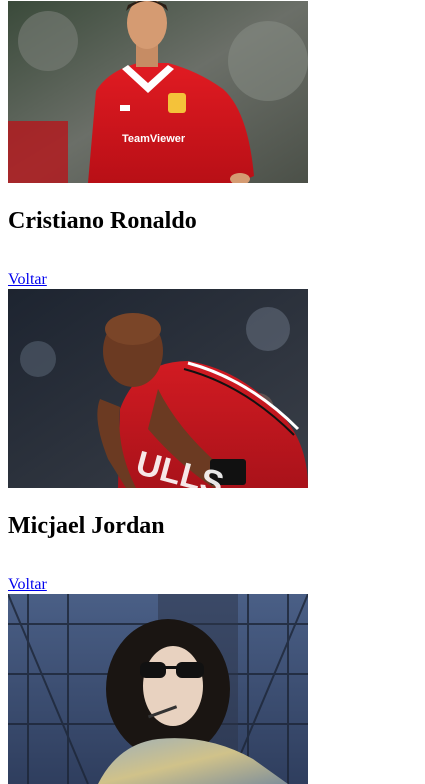 This screenshot has height=784, width=425. I want to click on athlete-name: Cristiano Ronaldo, so click(102, 221).